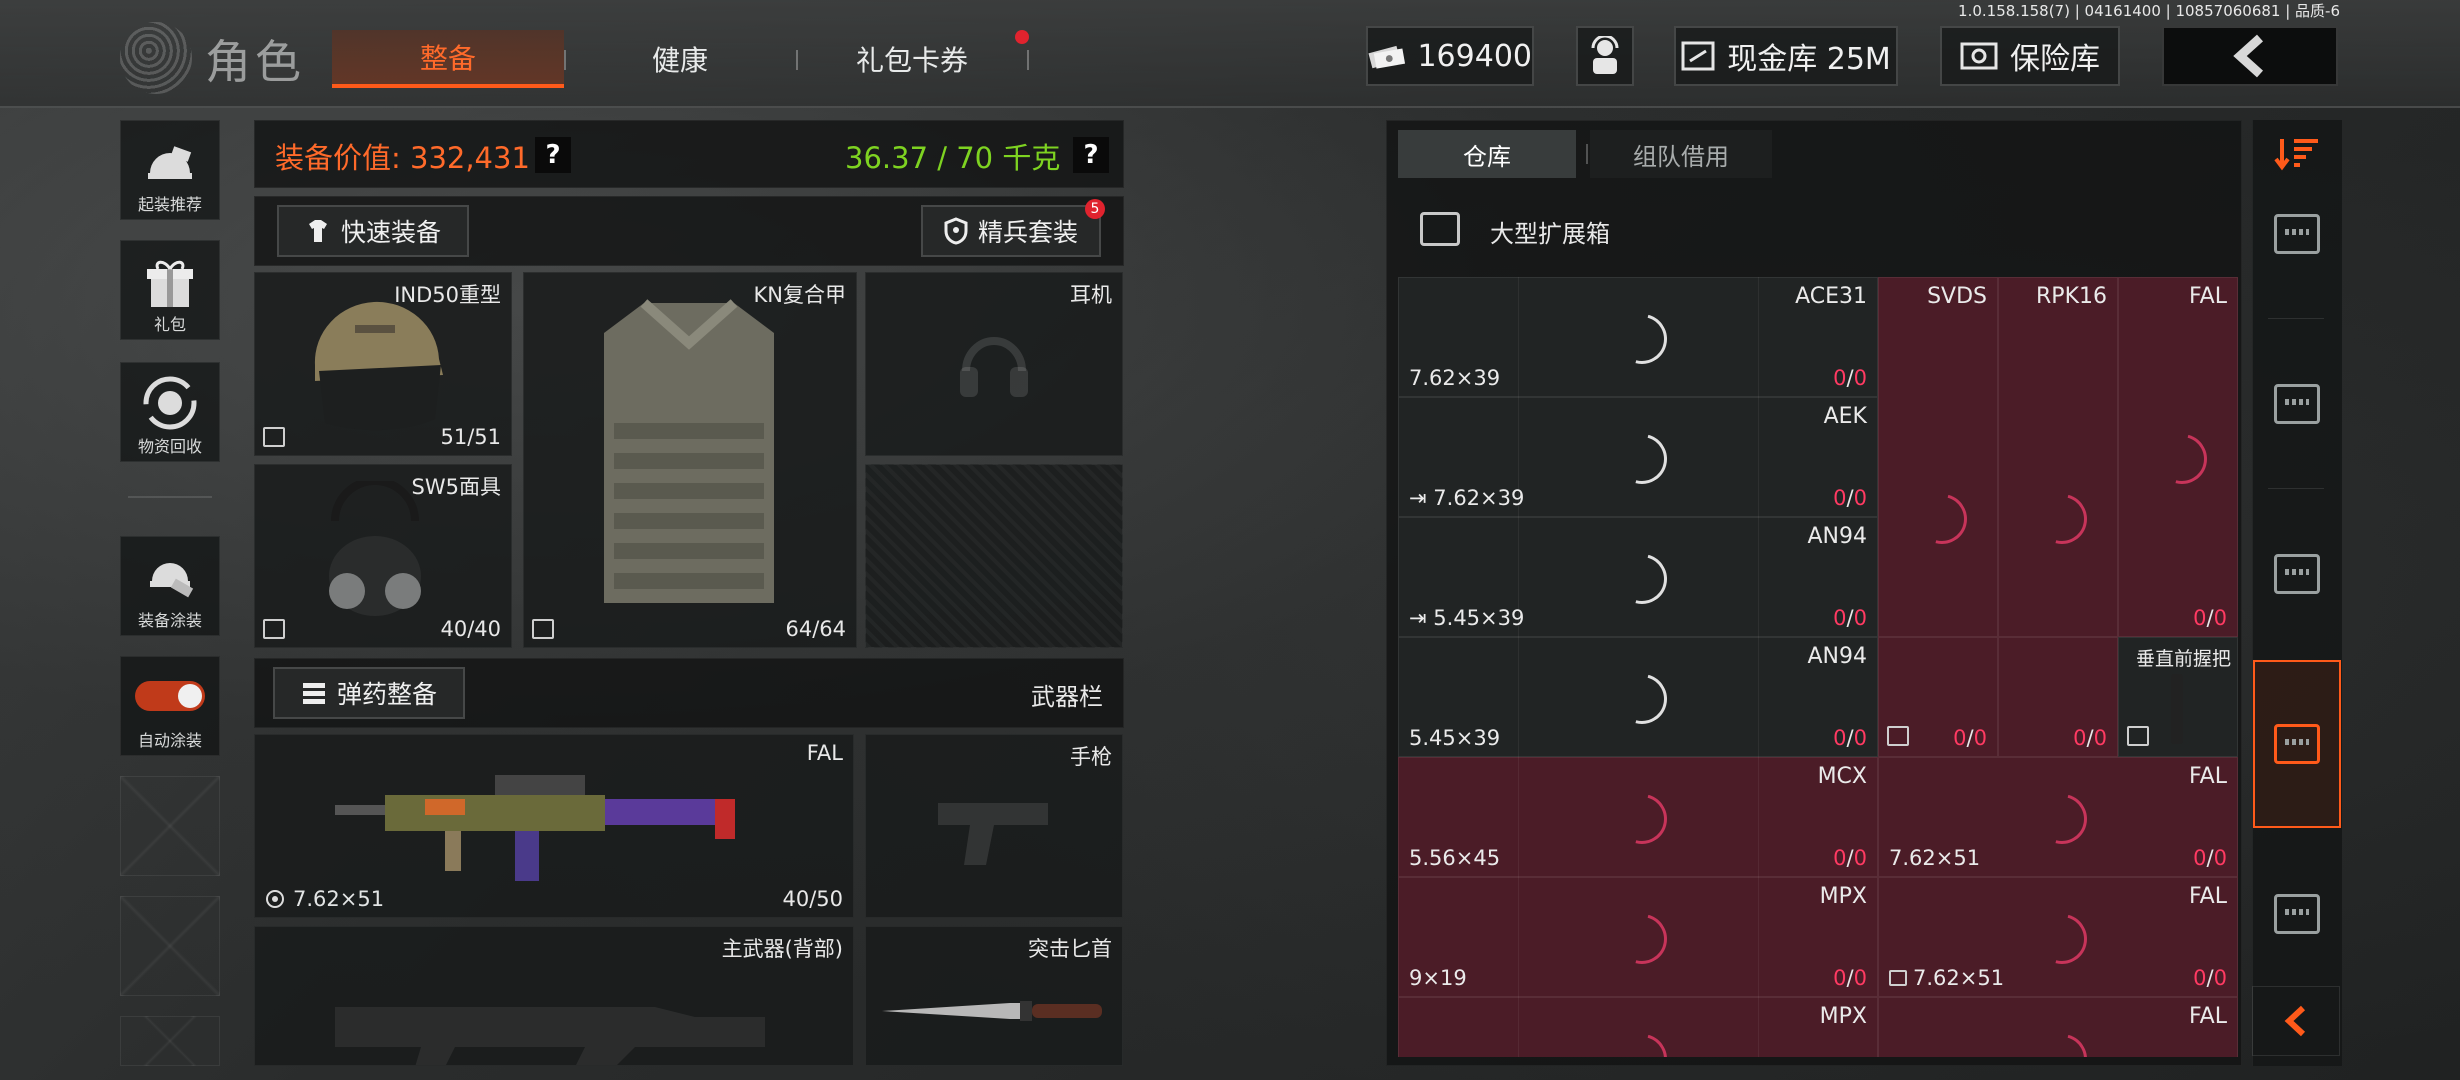 This screenshot has width=2460, height=1080. I want to click on weapon-bar-label: 武器栏, so click(1067, 697).